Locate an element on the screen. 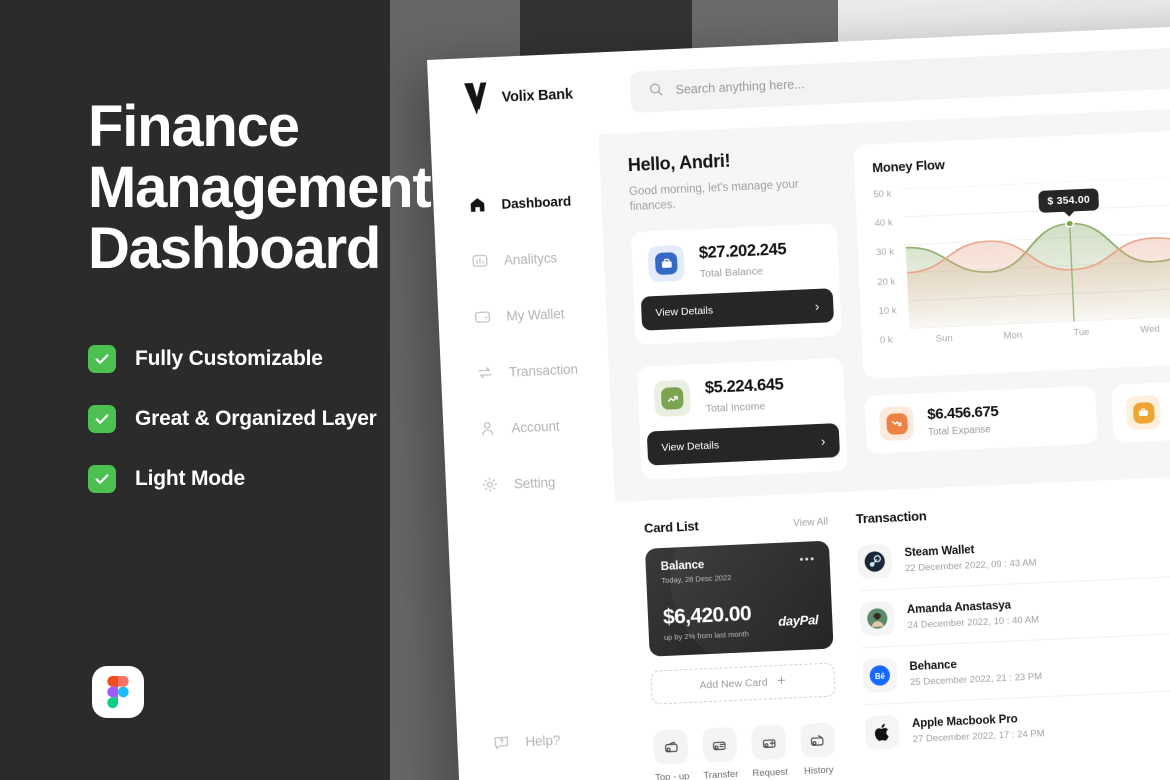  quick-action-label: Transfer is located at coordinates (721, 774).